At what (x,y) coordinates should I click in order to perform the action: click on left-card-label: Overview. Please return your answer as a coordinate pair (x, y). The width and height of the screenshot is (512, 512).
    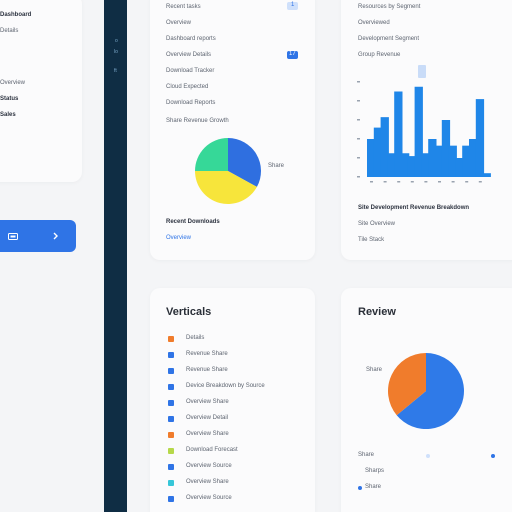
    Looking at the image, I should click on (13, 83).